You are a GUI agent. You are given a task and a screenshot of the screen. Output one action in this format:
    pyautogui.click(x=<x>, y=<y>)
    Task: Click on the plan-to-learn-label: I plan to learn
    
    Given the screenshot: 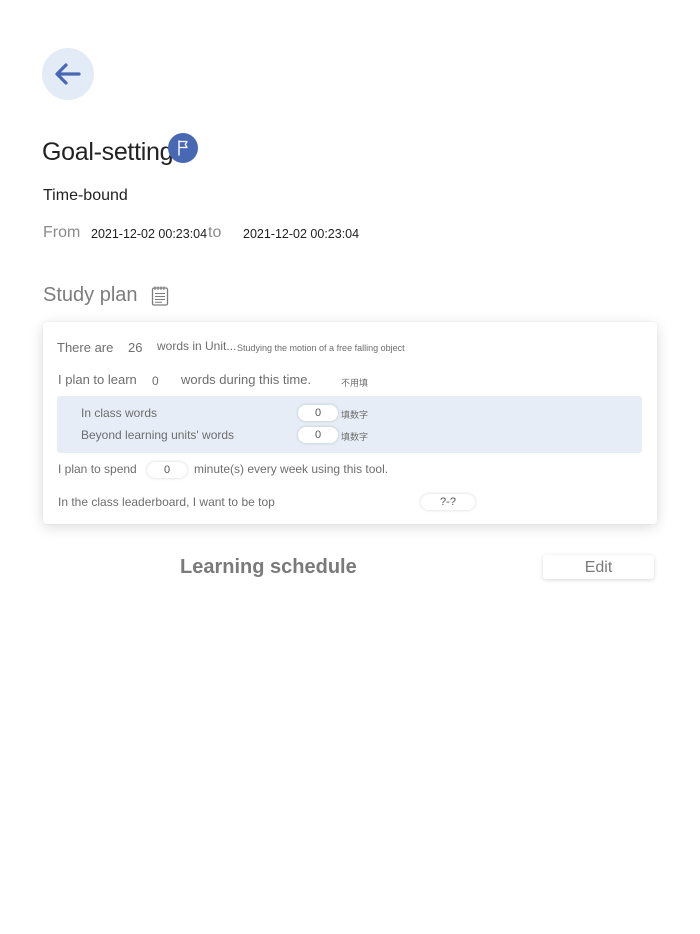 What is the action you would take?
    pyautogui.click(x=97, y=379)
    